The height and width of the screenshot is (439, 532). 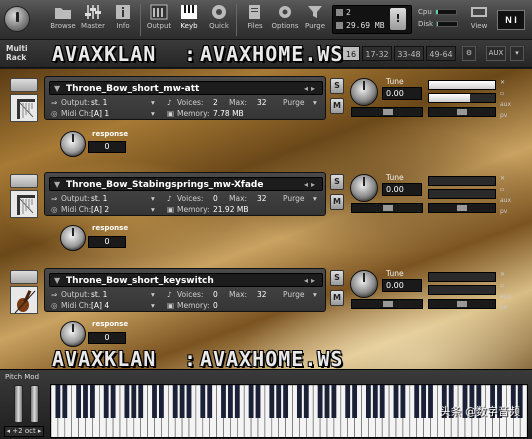 What do you see at coordinates (93, 20) in the screenshot?
I see `master-button: Master` at bounding box center [93, 20].